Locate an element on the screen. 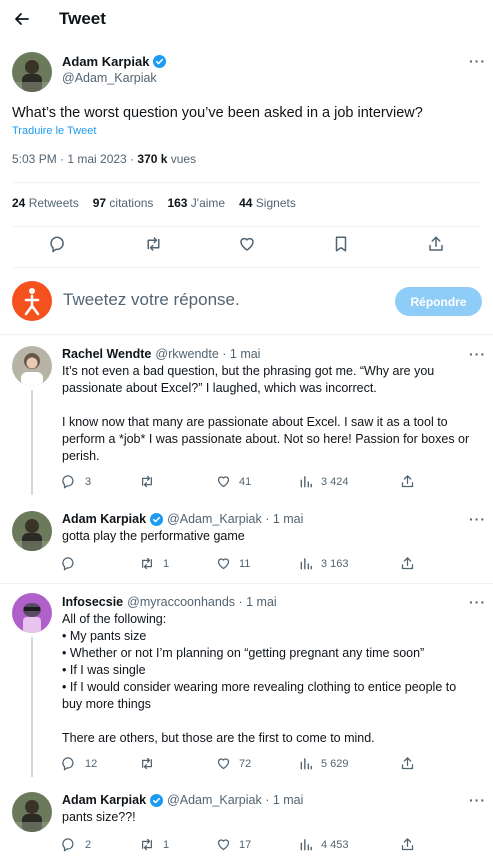 The height and width of the screenshot is (868, 493). reply-action-bar: 1 11 3 163 is located at coordinates (246, 568).